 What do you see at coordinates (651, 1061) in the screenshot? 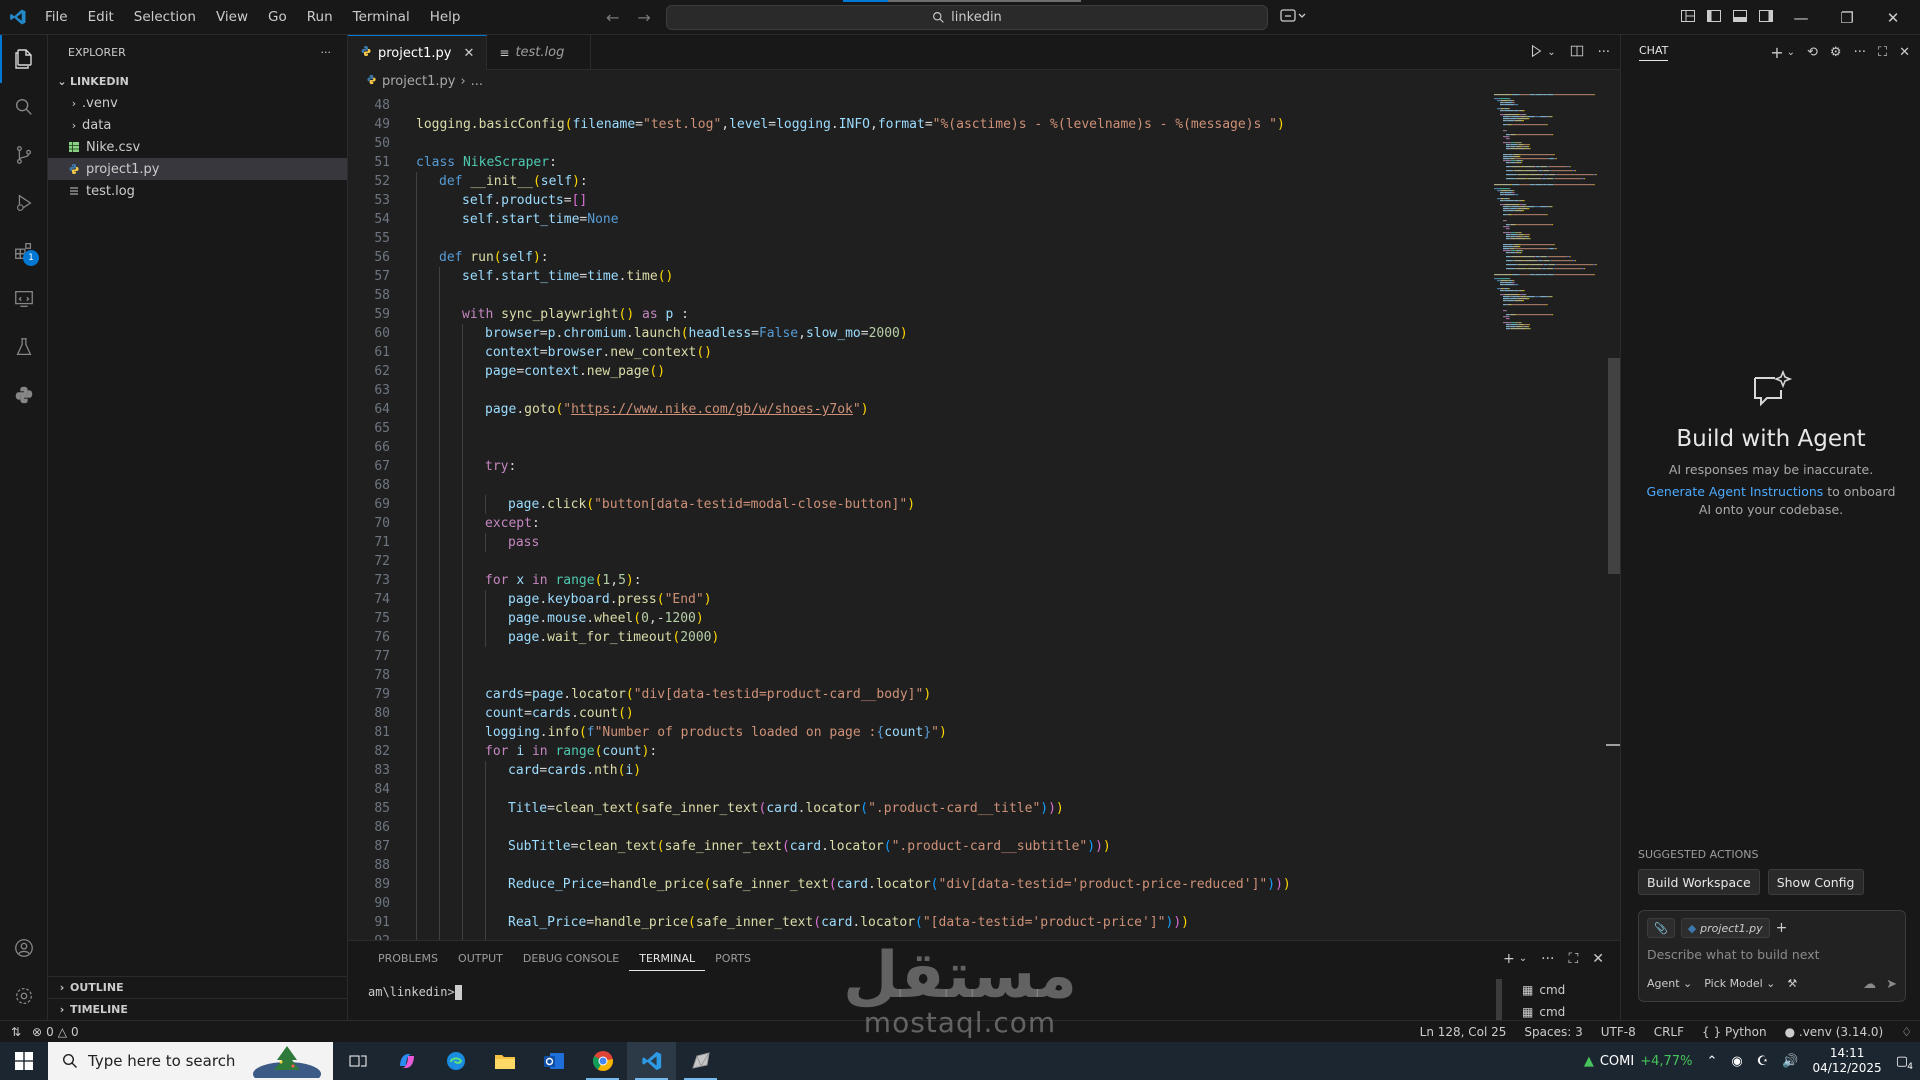
I see `vscode-app-icon` at bounding box center [651, 1061].